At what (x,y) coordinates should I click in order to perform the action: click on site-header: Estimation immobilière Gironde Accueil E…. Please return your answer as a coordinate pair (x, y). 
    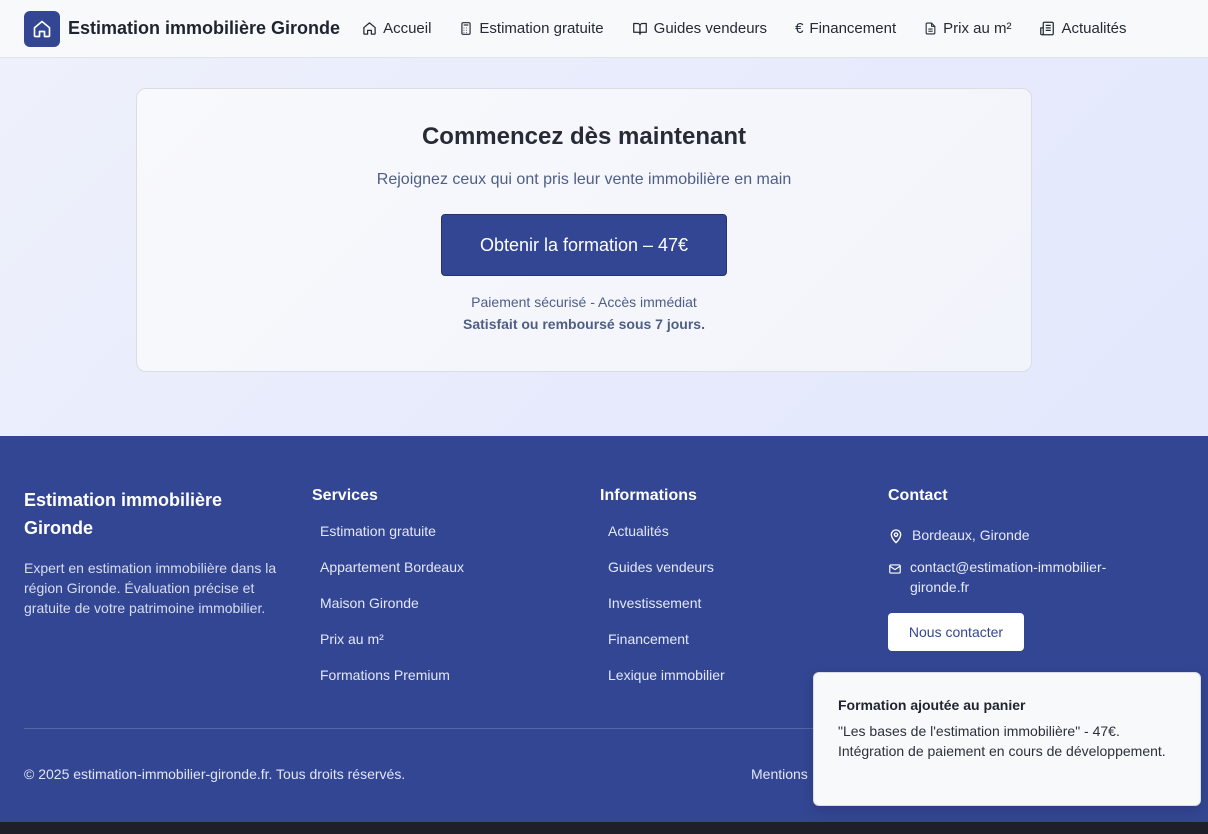
    Looking at the image, I should click on (604, 29).